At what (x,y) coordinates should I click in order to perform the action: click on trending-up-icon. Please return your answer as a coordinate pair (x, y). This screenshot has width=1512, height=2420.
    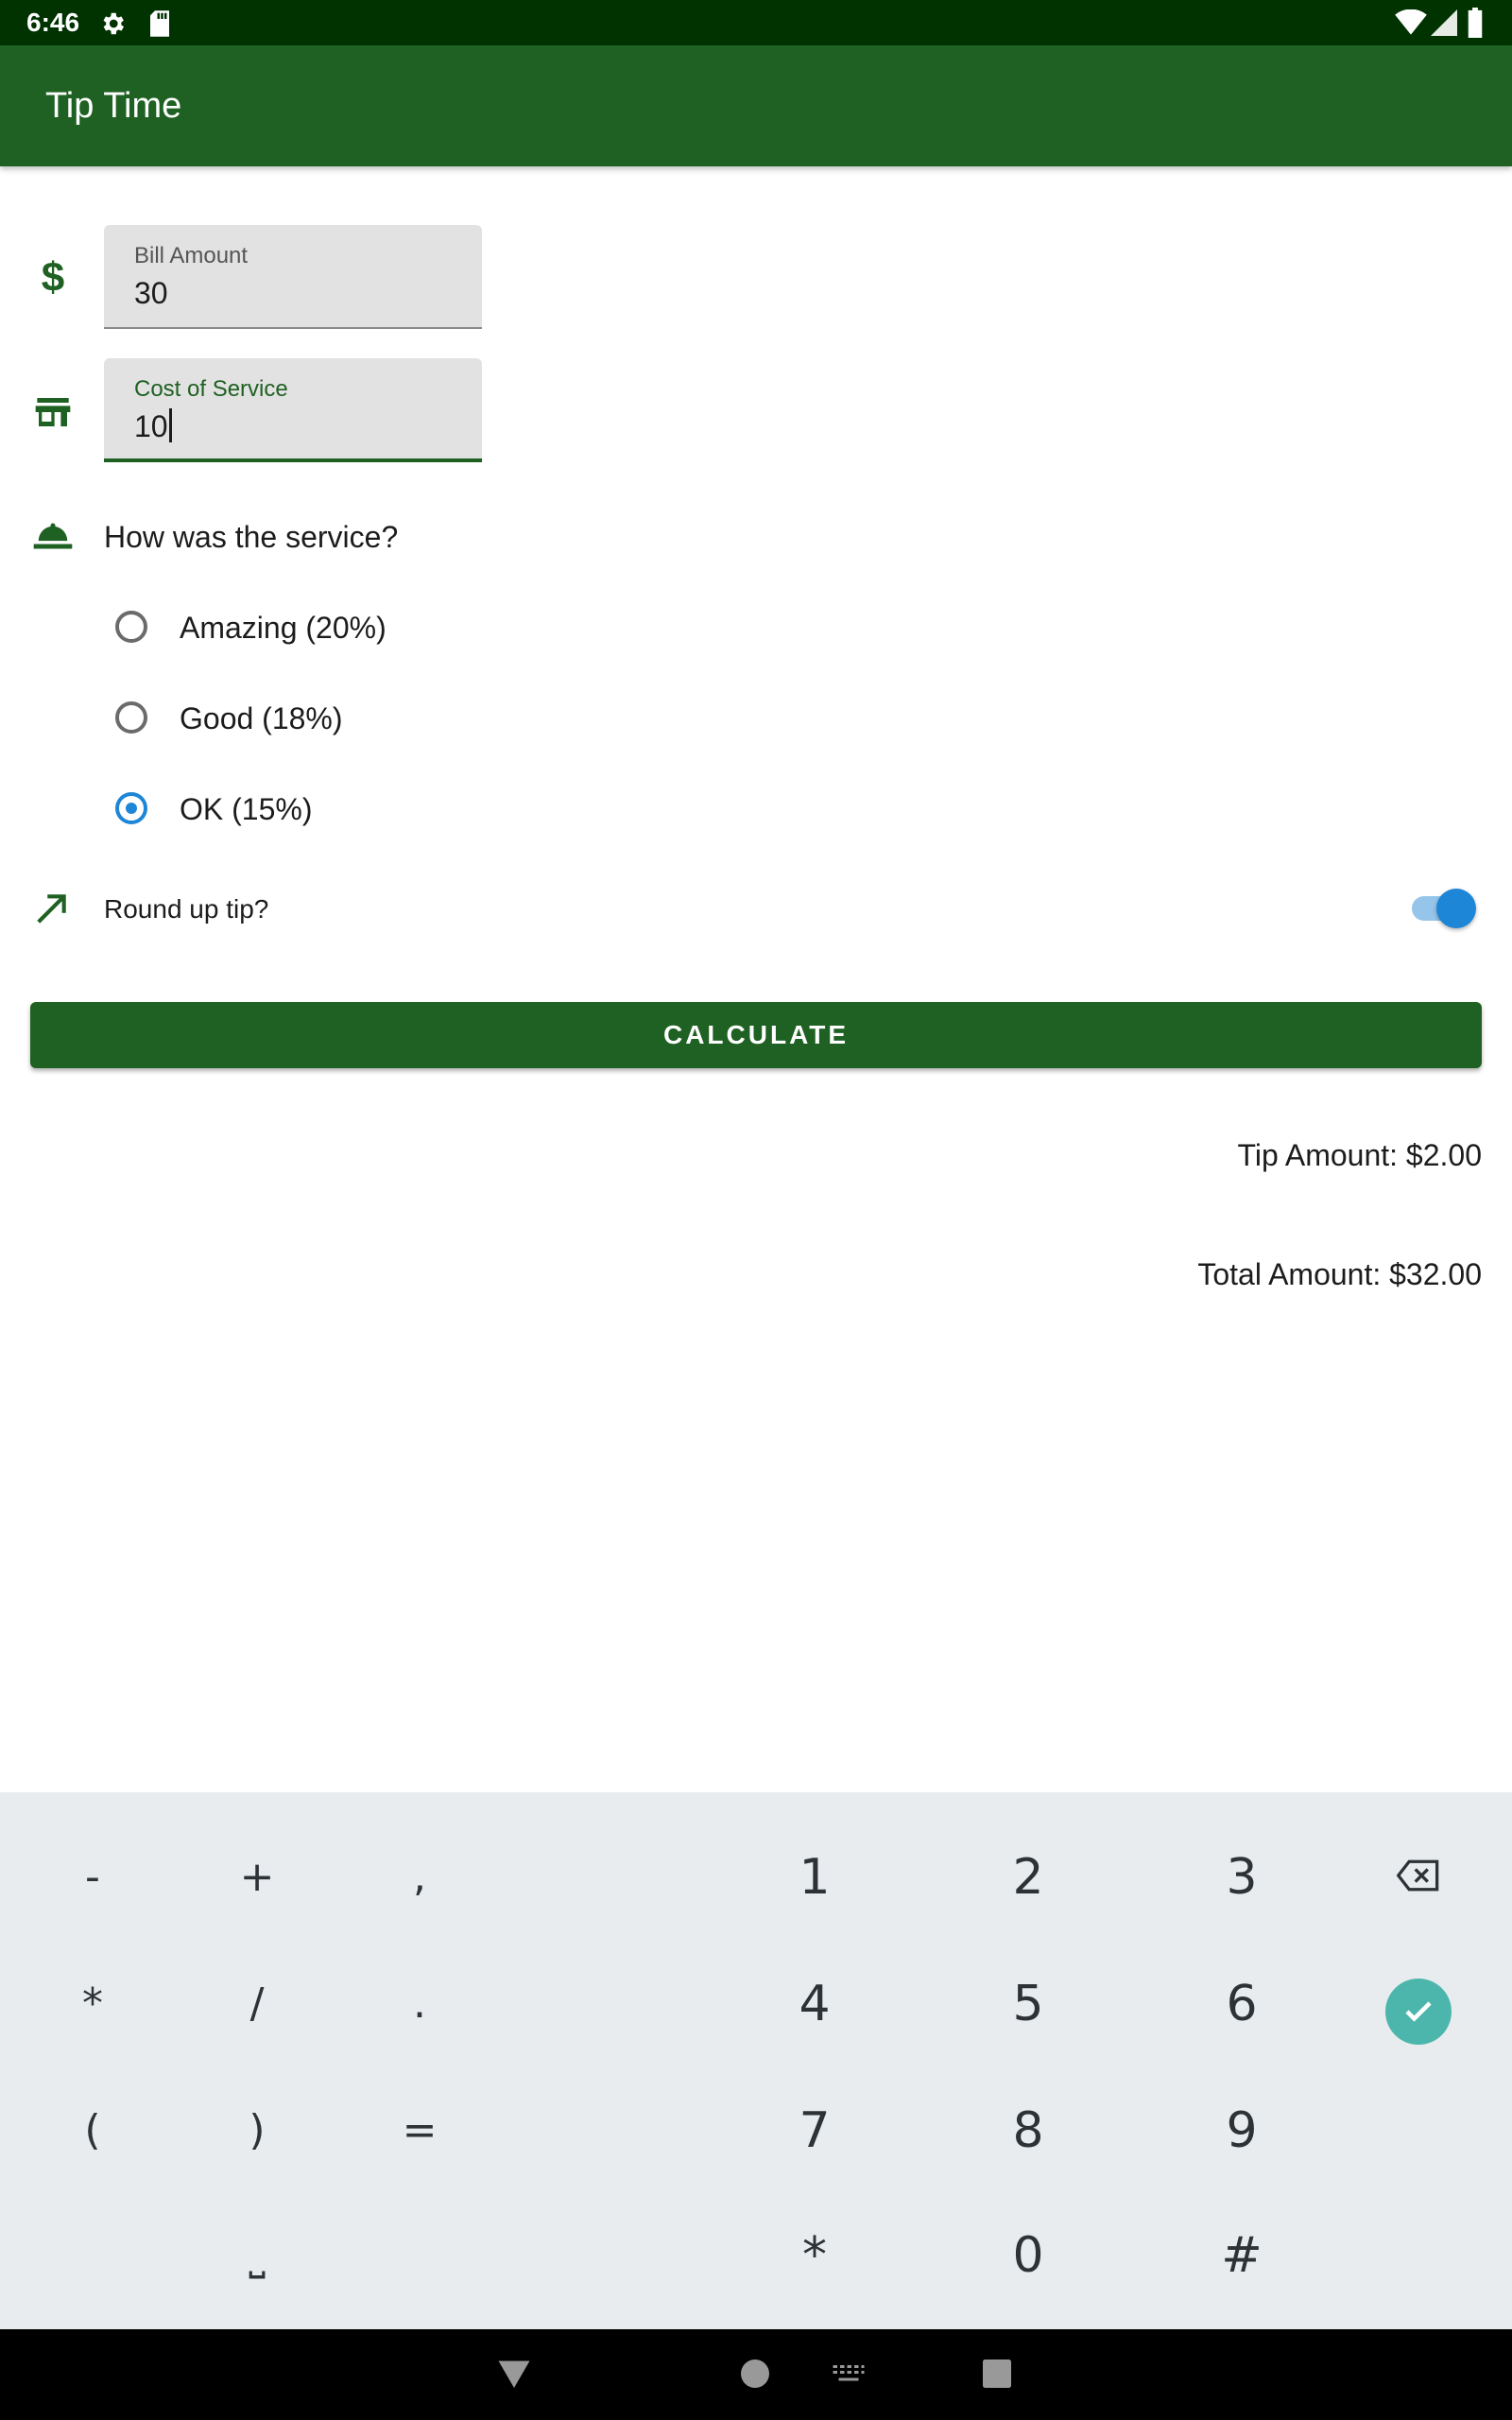
    Looking at the image, I should click on (51, 909).